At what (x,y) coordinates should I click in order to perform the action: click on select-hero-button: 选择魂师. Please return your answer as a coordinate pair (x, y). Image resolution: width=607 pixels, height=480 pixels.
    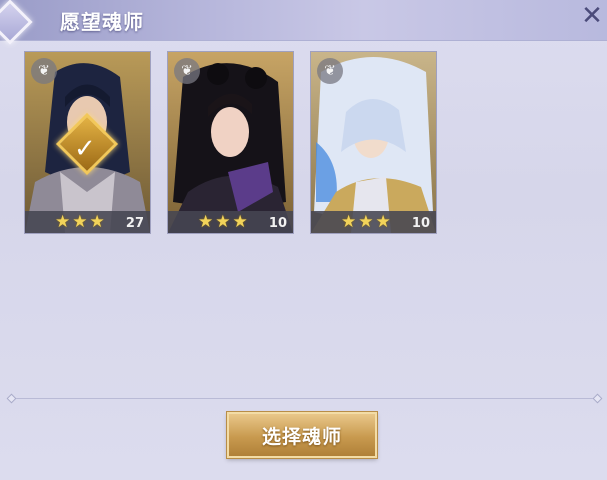
    Looking at the image, I should click on (302, 435).